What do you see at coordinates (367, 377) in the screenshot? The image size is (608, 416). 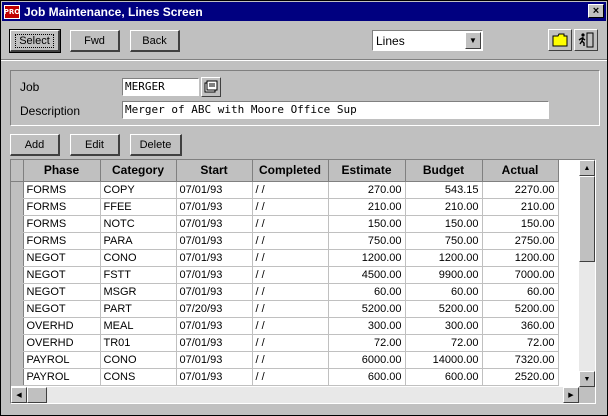 I see `cell-estimate: 600.00` at bounding box center [367, 377].